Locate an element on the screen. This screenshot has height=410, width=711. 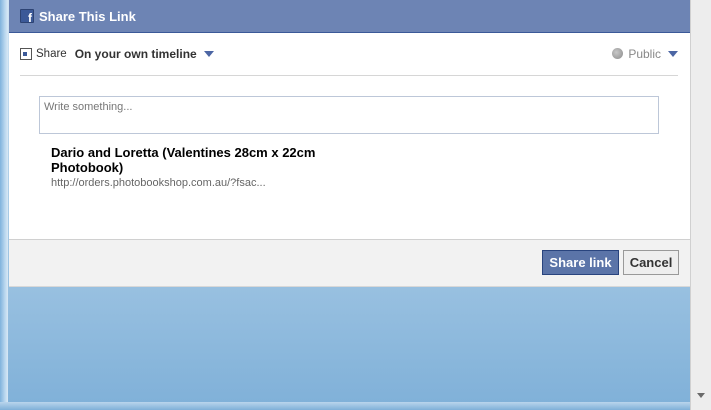
privacy-value: Public is located at coordinates (644, 53).